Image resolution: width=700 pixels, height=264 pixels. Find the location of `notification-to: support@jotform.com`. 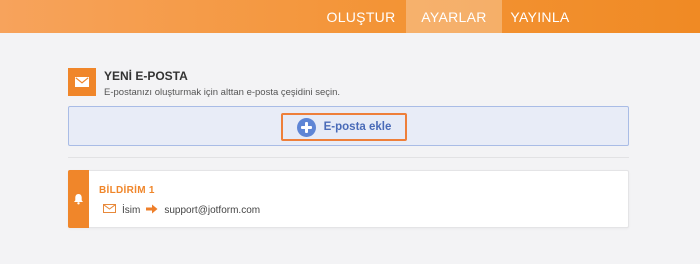

notification-to: support@jotform.com is located at coordinates (212, 210).